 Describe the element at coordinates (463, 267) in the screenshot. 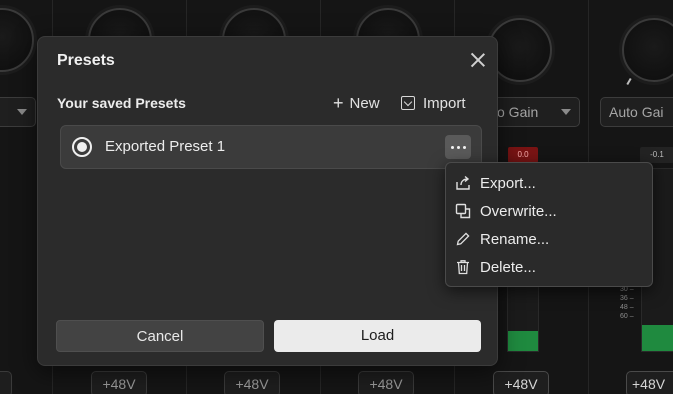

I see `trash-icon` at that location.